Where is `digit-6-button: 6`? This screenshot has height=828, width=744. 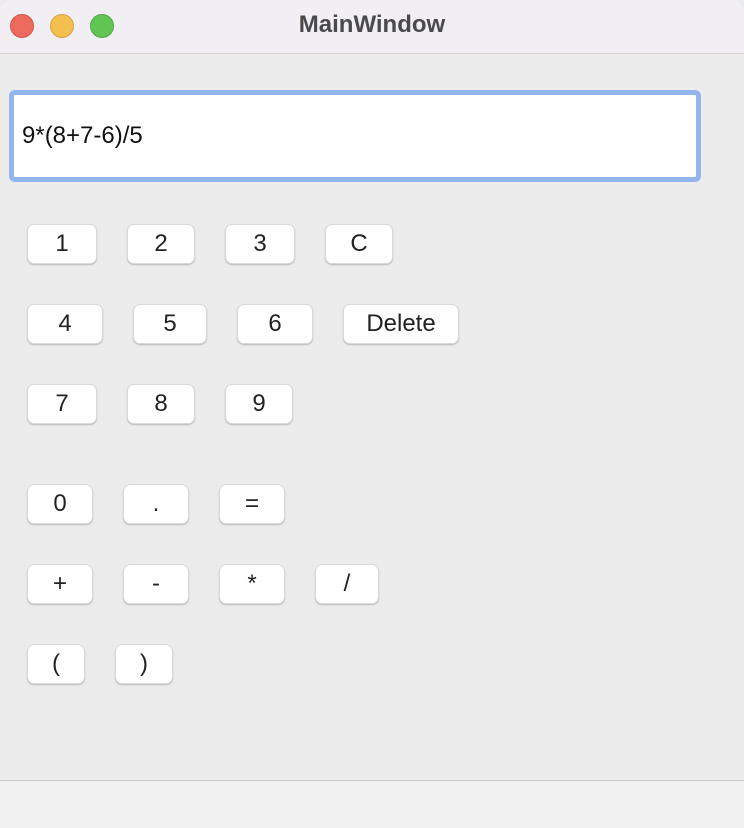 digit-6-button: 6 is located at coordinates (275, 324).